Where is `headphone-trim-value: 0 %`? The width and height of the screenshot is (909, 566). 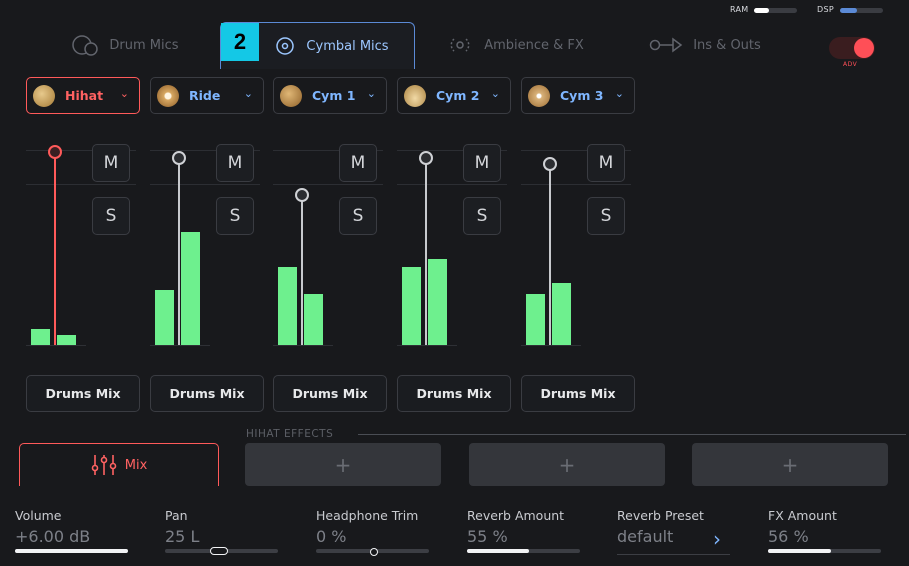
headphone-trim-value: 0 % is located at coordinates (331, 536).